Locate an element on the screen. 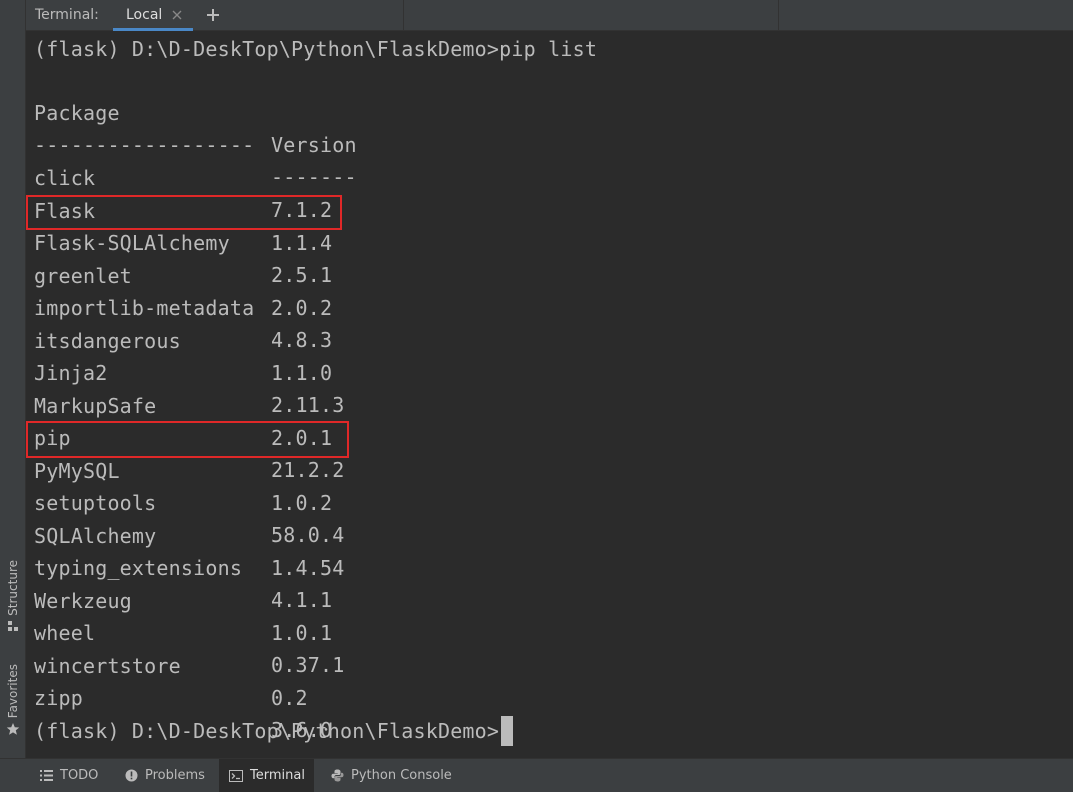  package-row: wincertstore 0.2 is located at coordinates (326, 664).